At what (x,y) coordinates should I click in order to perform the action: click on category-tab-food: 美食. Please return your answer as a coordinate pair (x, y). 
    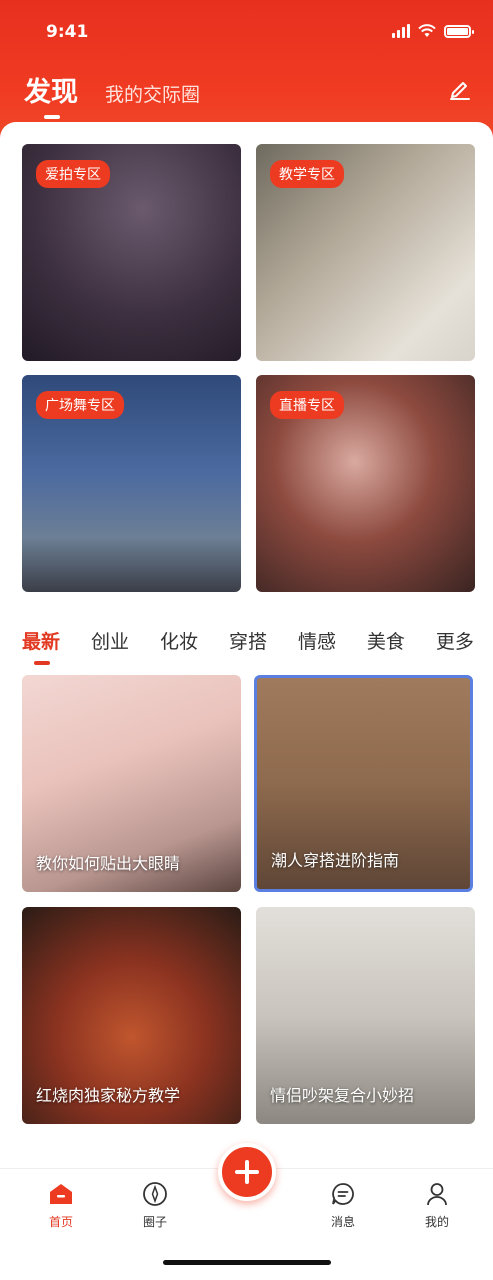
    Looking at the image, I should click on (386, 640).